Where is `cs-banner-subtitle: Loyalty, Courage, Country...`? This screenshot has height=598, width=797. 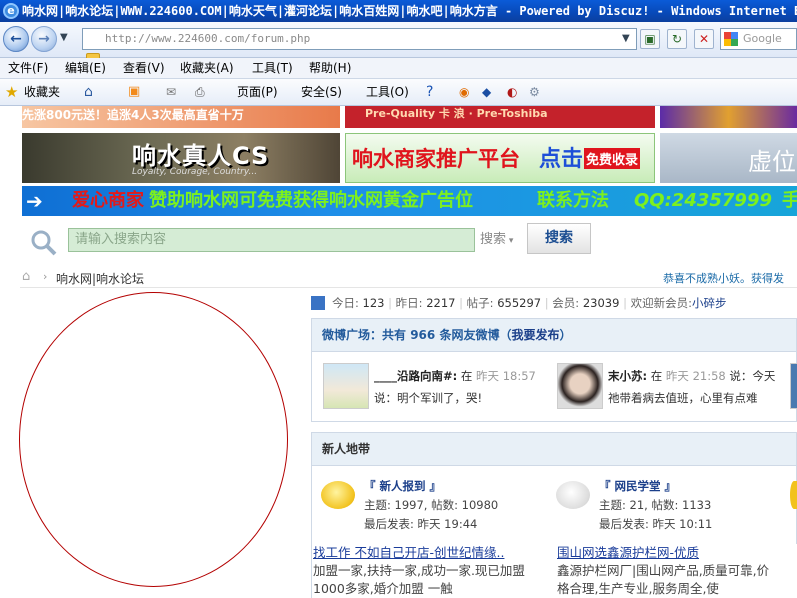 cs-banner-subtitle: Loyalty, Courage, Country... is located at coordinates (195, 172).